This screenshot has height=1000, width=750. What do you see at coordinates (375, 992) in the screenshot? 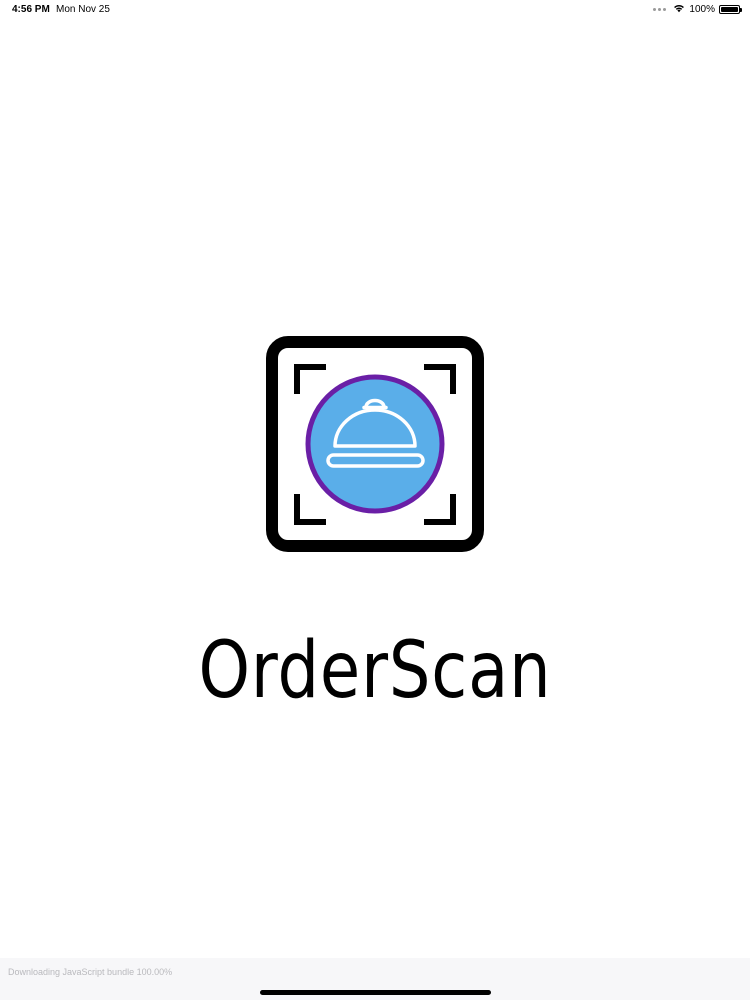
I see `home-indicator` at bounding box center [375, 992].